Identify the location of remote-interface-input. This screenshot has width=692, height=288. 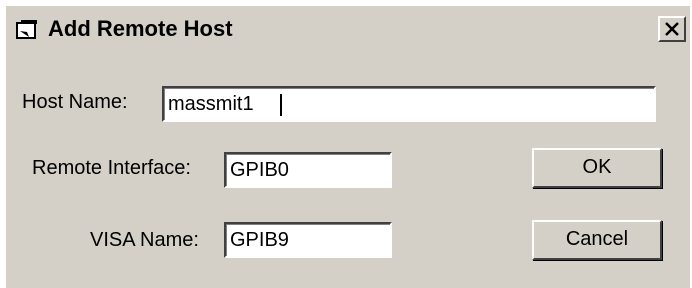
(308, 170).